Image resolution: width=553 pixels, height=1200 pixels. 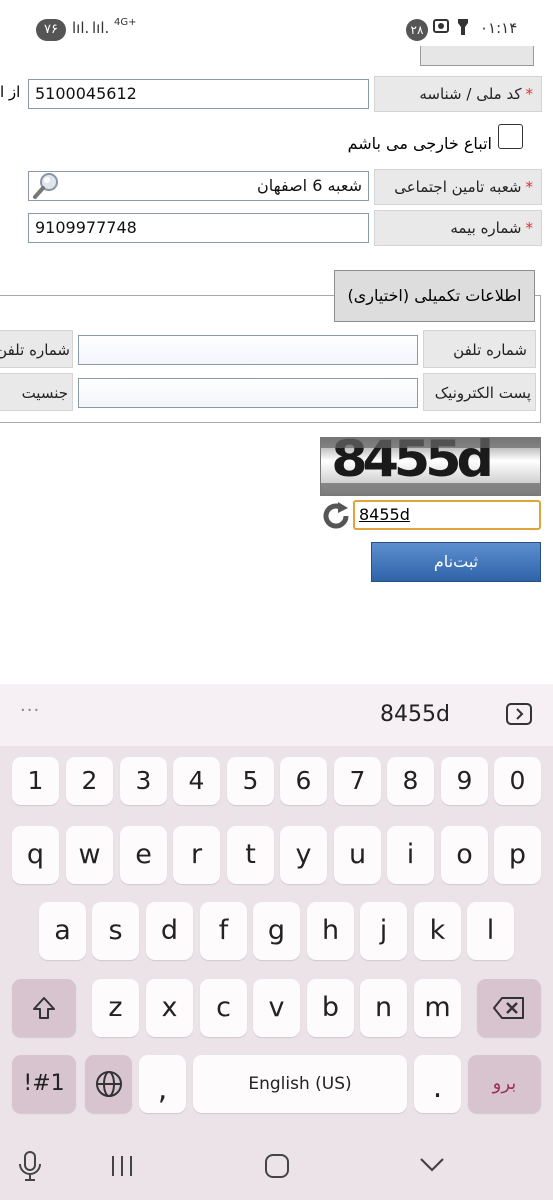 I want to click on phone-label: شماره تلفن, so click(x=479, y=349).